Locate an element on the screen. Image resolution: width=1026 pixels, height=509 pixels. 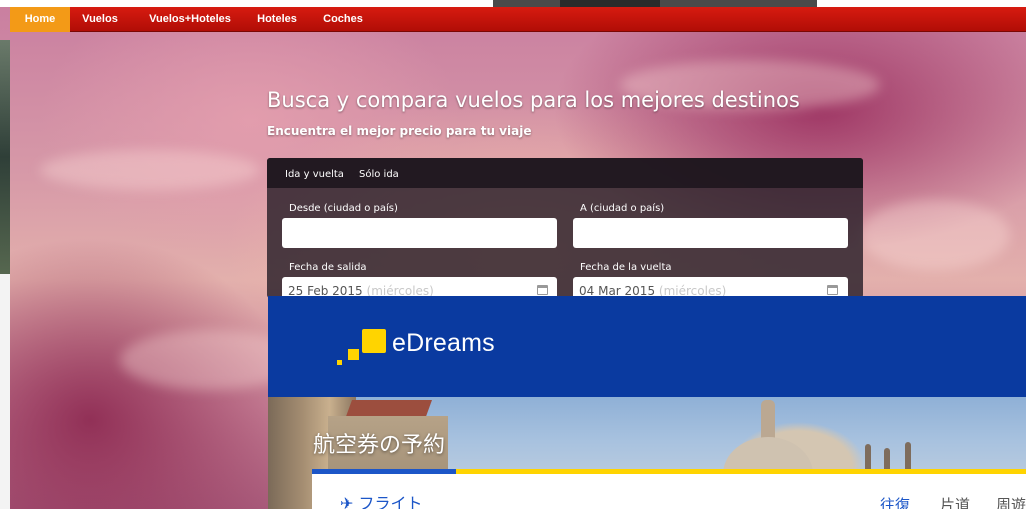
plane-icon: ✈ is located at coordinates (347, 501).